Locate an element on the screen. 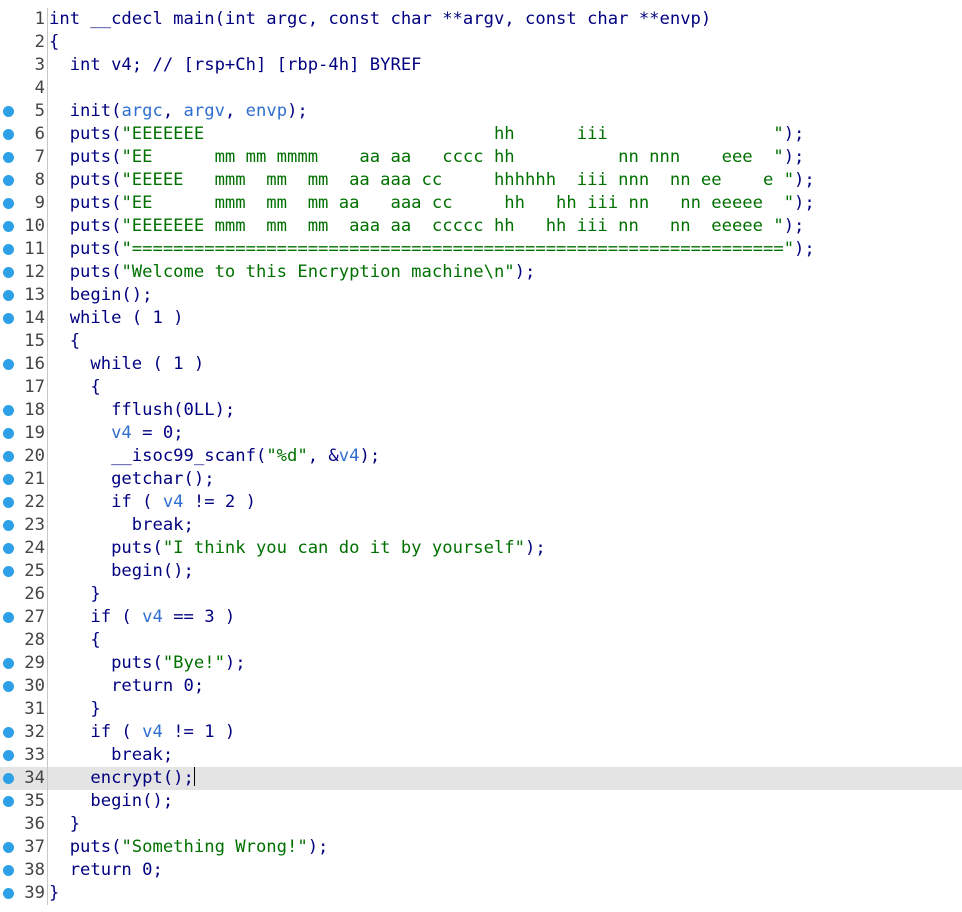  code-line: 2{ is located at coordinates (481, 42).